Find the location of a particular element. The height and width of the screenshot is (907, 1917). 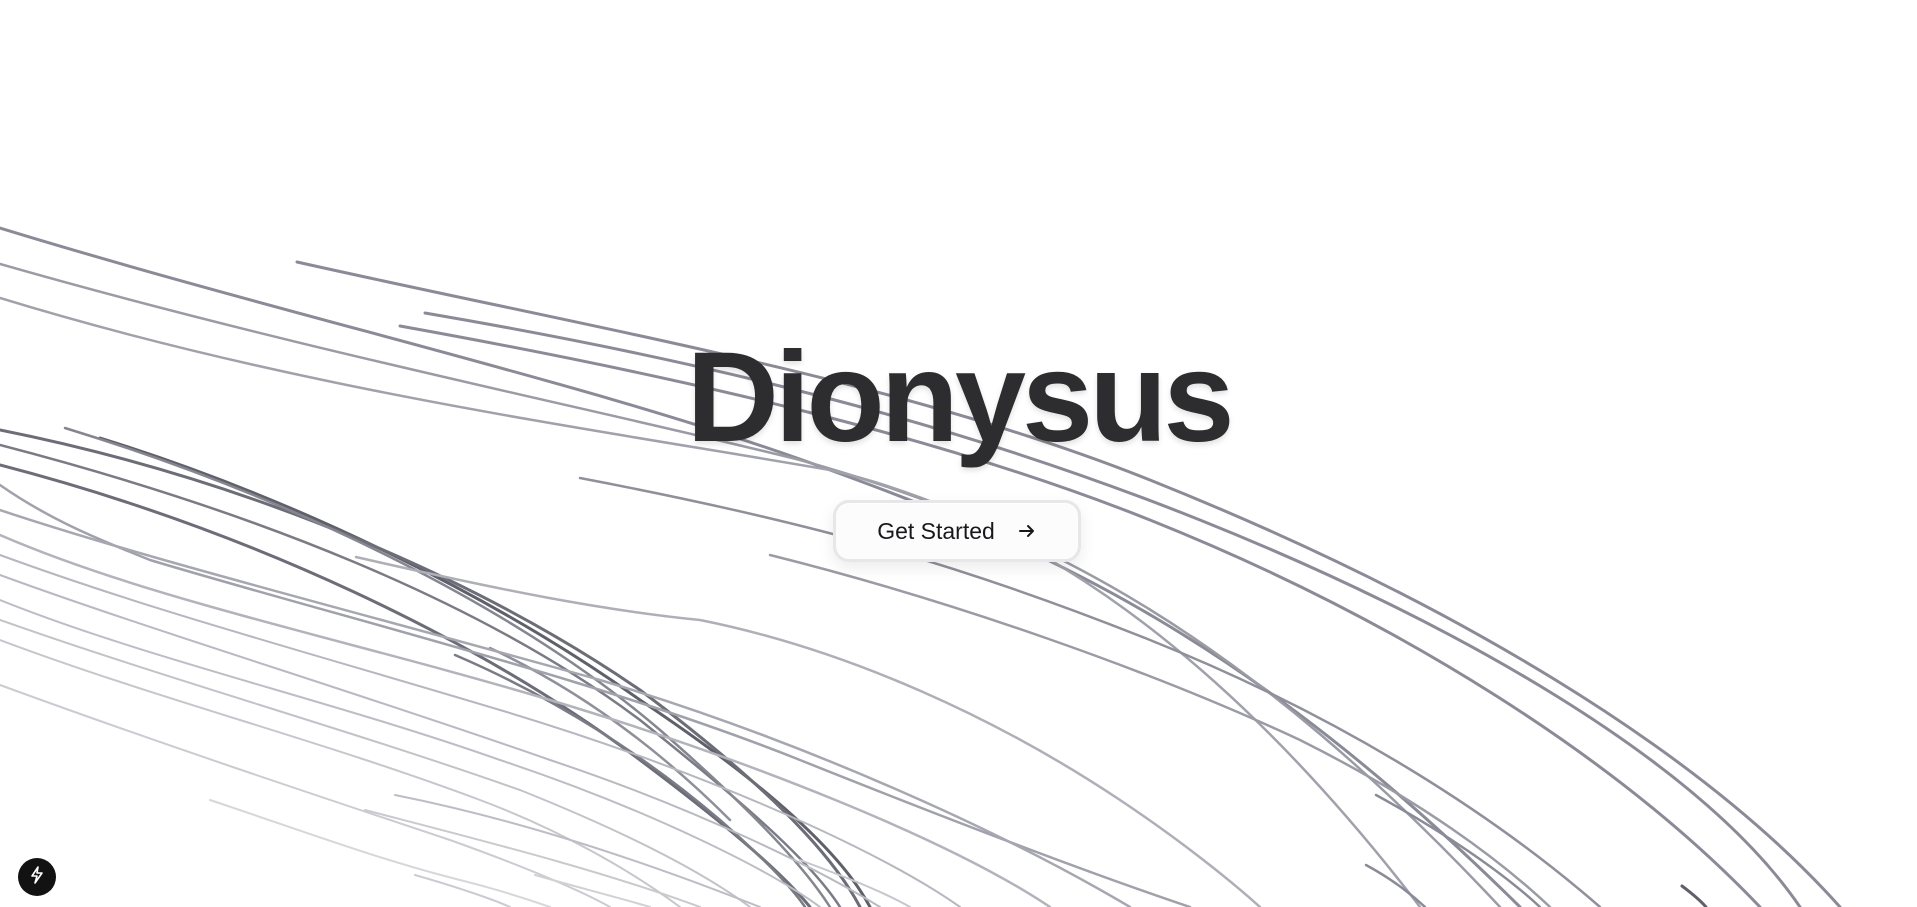

dev-tools-badge is located at coordinates (37, 877).